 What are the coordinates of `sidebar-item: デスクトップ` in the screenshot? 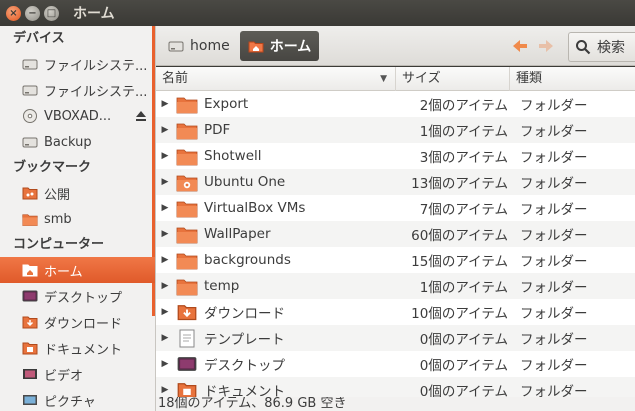 It's located at (77, 296).